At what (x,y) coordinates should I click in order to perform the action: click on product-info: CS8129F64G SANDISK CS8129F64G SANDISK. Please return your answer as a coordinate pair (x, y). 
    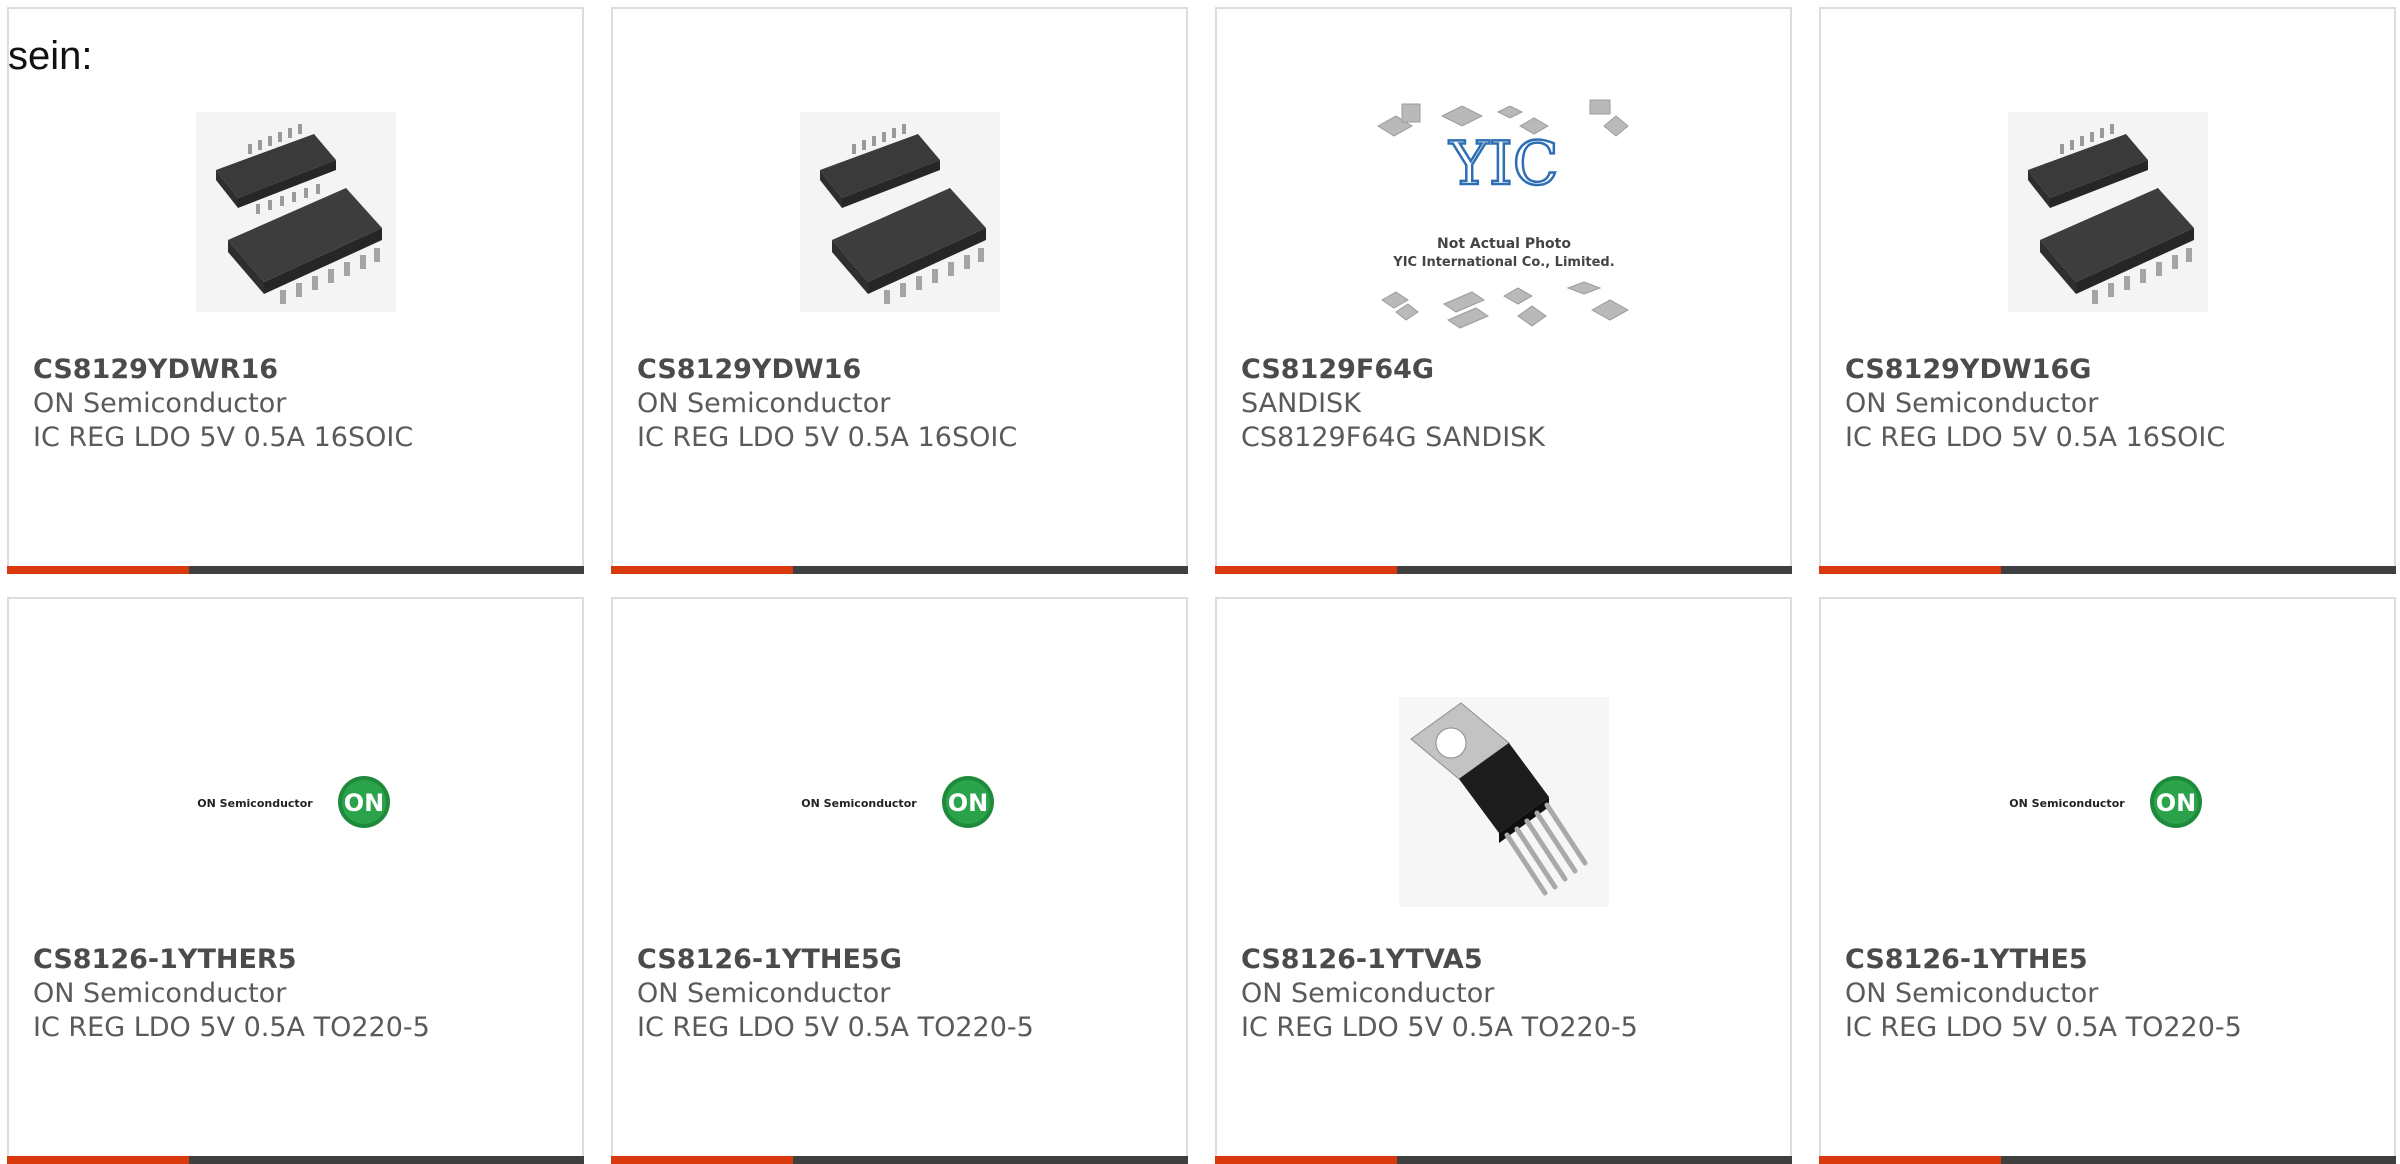
    Looking at the image, I should click on (1509, 404).